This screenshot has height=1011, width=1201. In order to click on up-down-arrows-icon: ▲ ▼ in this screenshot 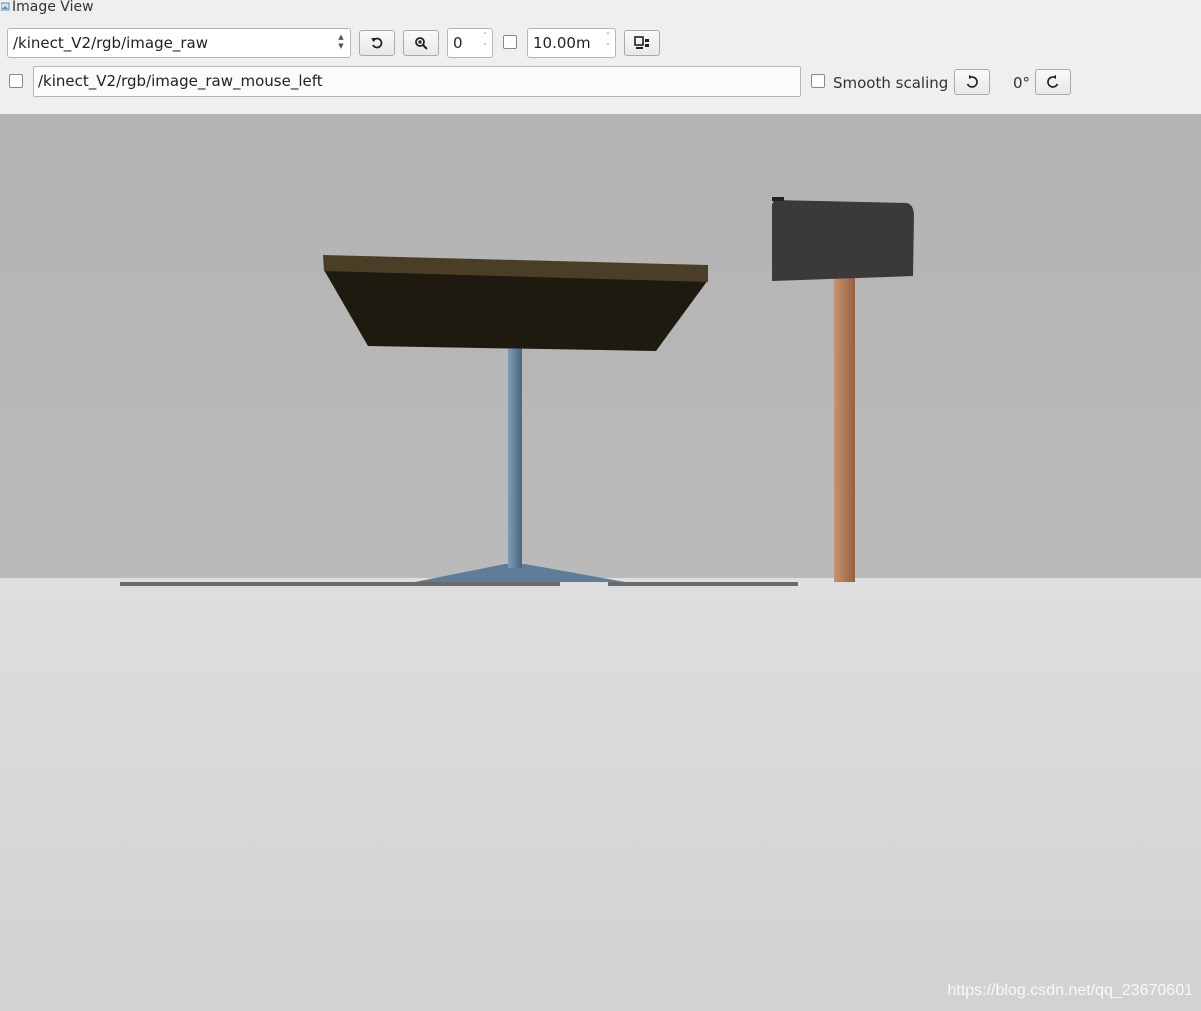, I will do `click(341, 41)`.